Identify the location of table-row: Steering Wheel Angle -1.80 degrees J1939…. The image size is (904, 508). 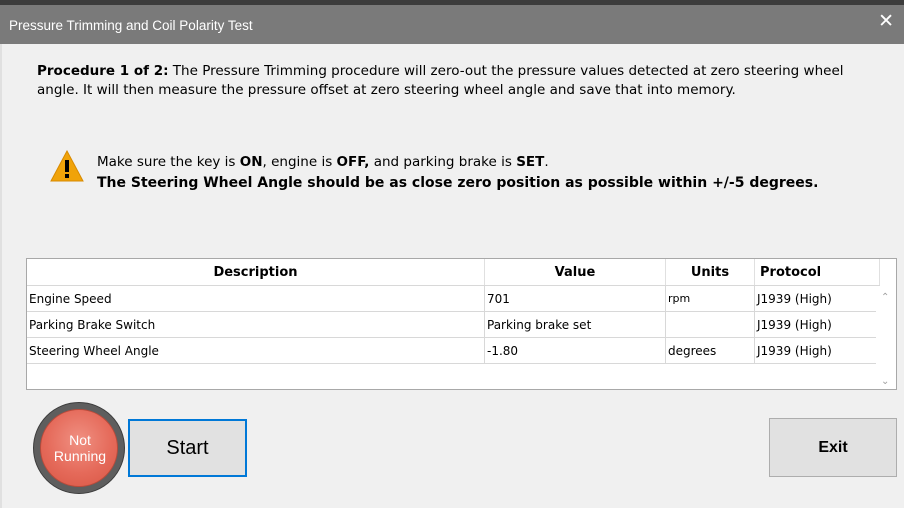
(453, 350).